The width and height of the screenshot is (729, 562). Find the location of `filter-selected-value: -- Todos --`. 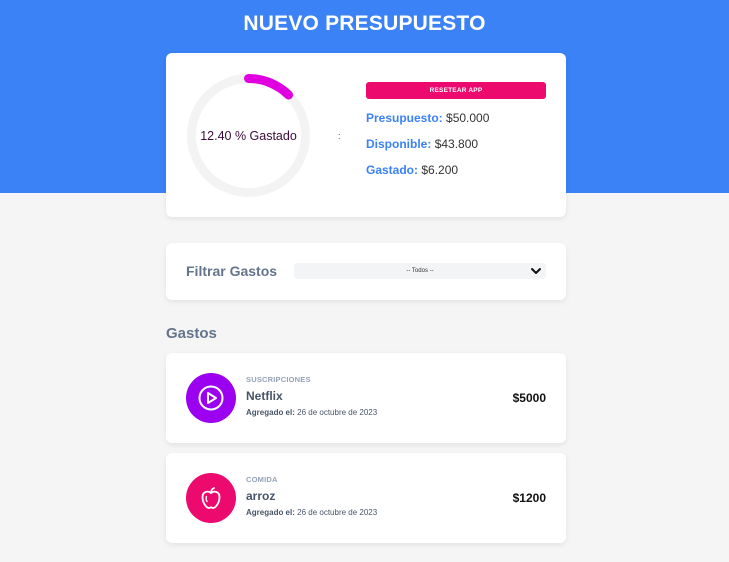

filter-selected-value: -- Todos -- is located at coordinates (420, 271).